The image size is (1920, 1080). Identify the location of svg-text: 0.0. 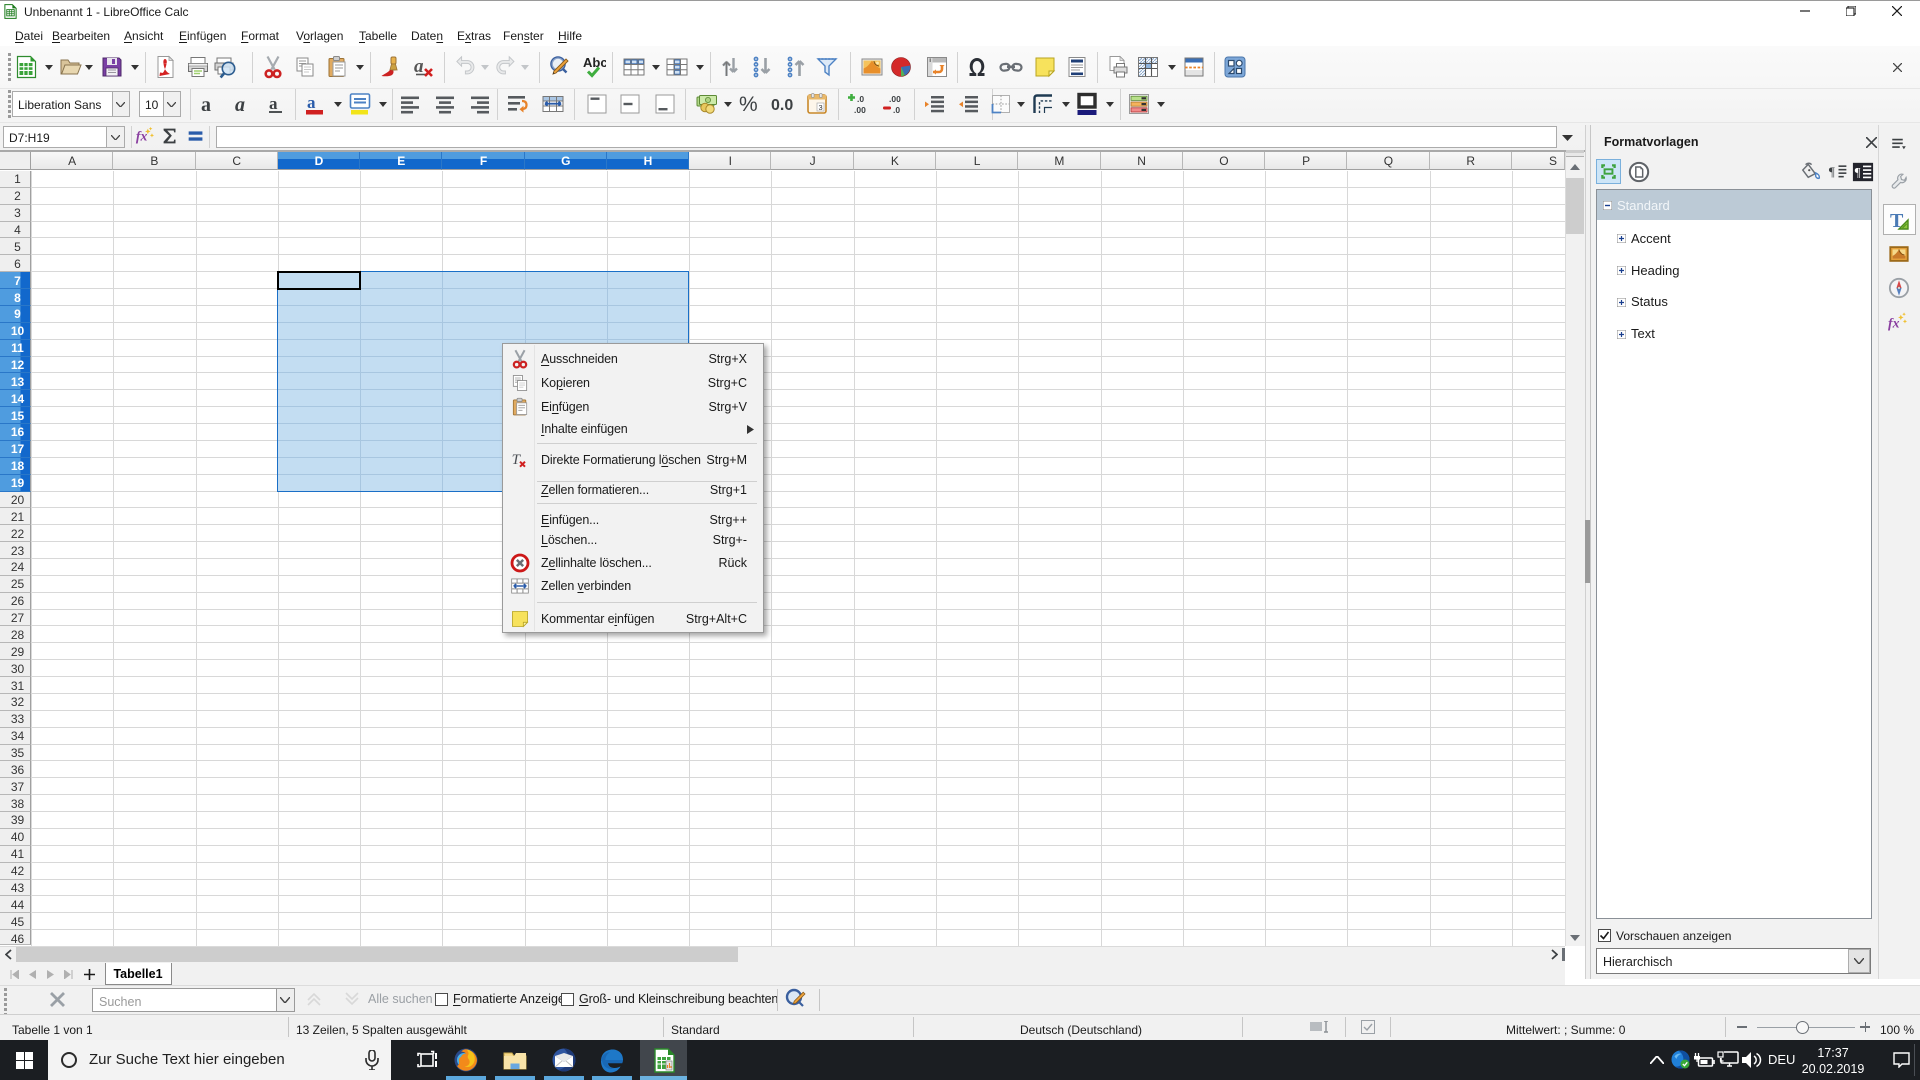
(782, 105).